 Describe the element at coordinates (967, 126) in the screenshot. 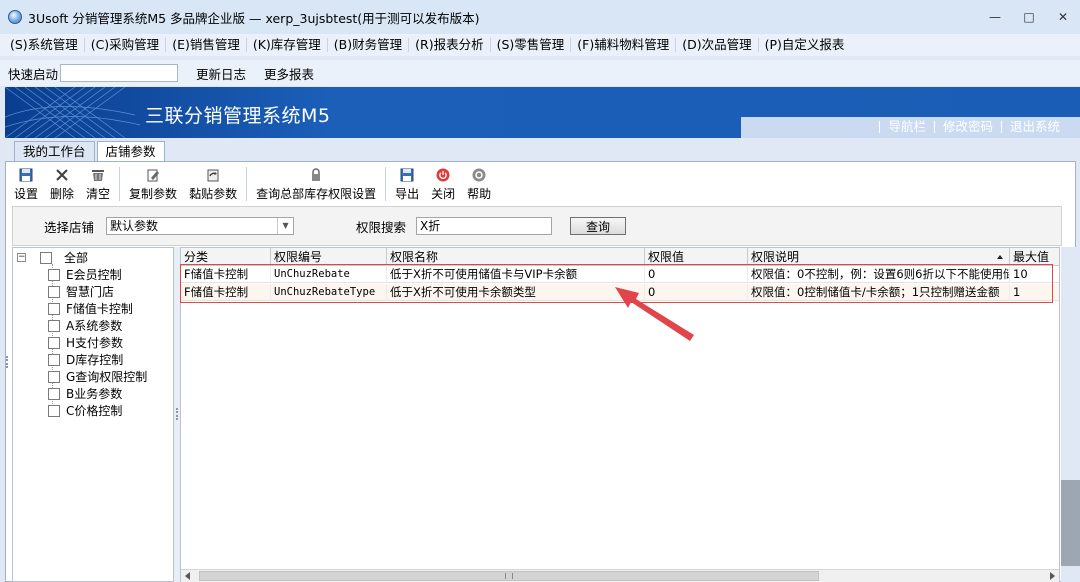

I see `change-password-link: 修改密码` at that location.